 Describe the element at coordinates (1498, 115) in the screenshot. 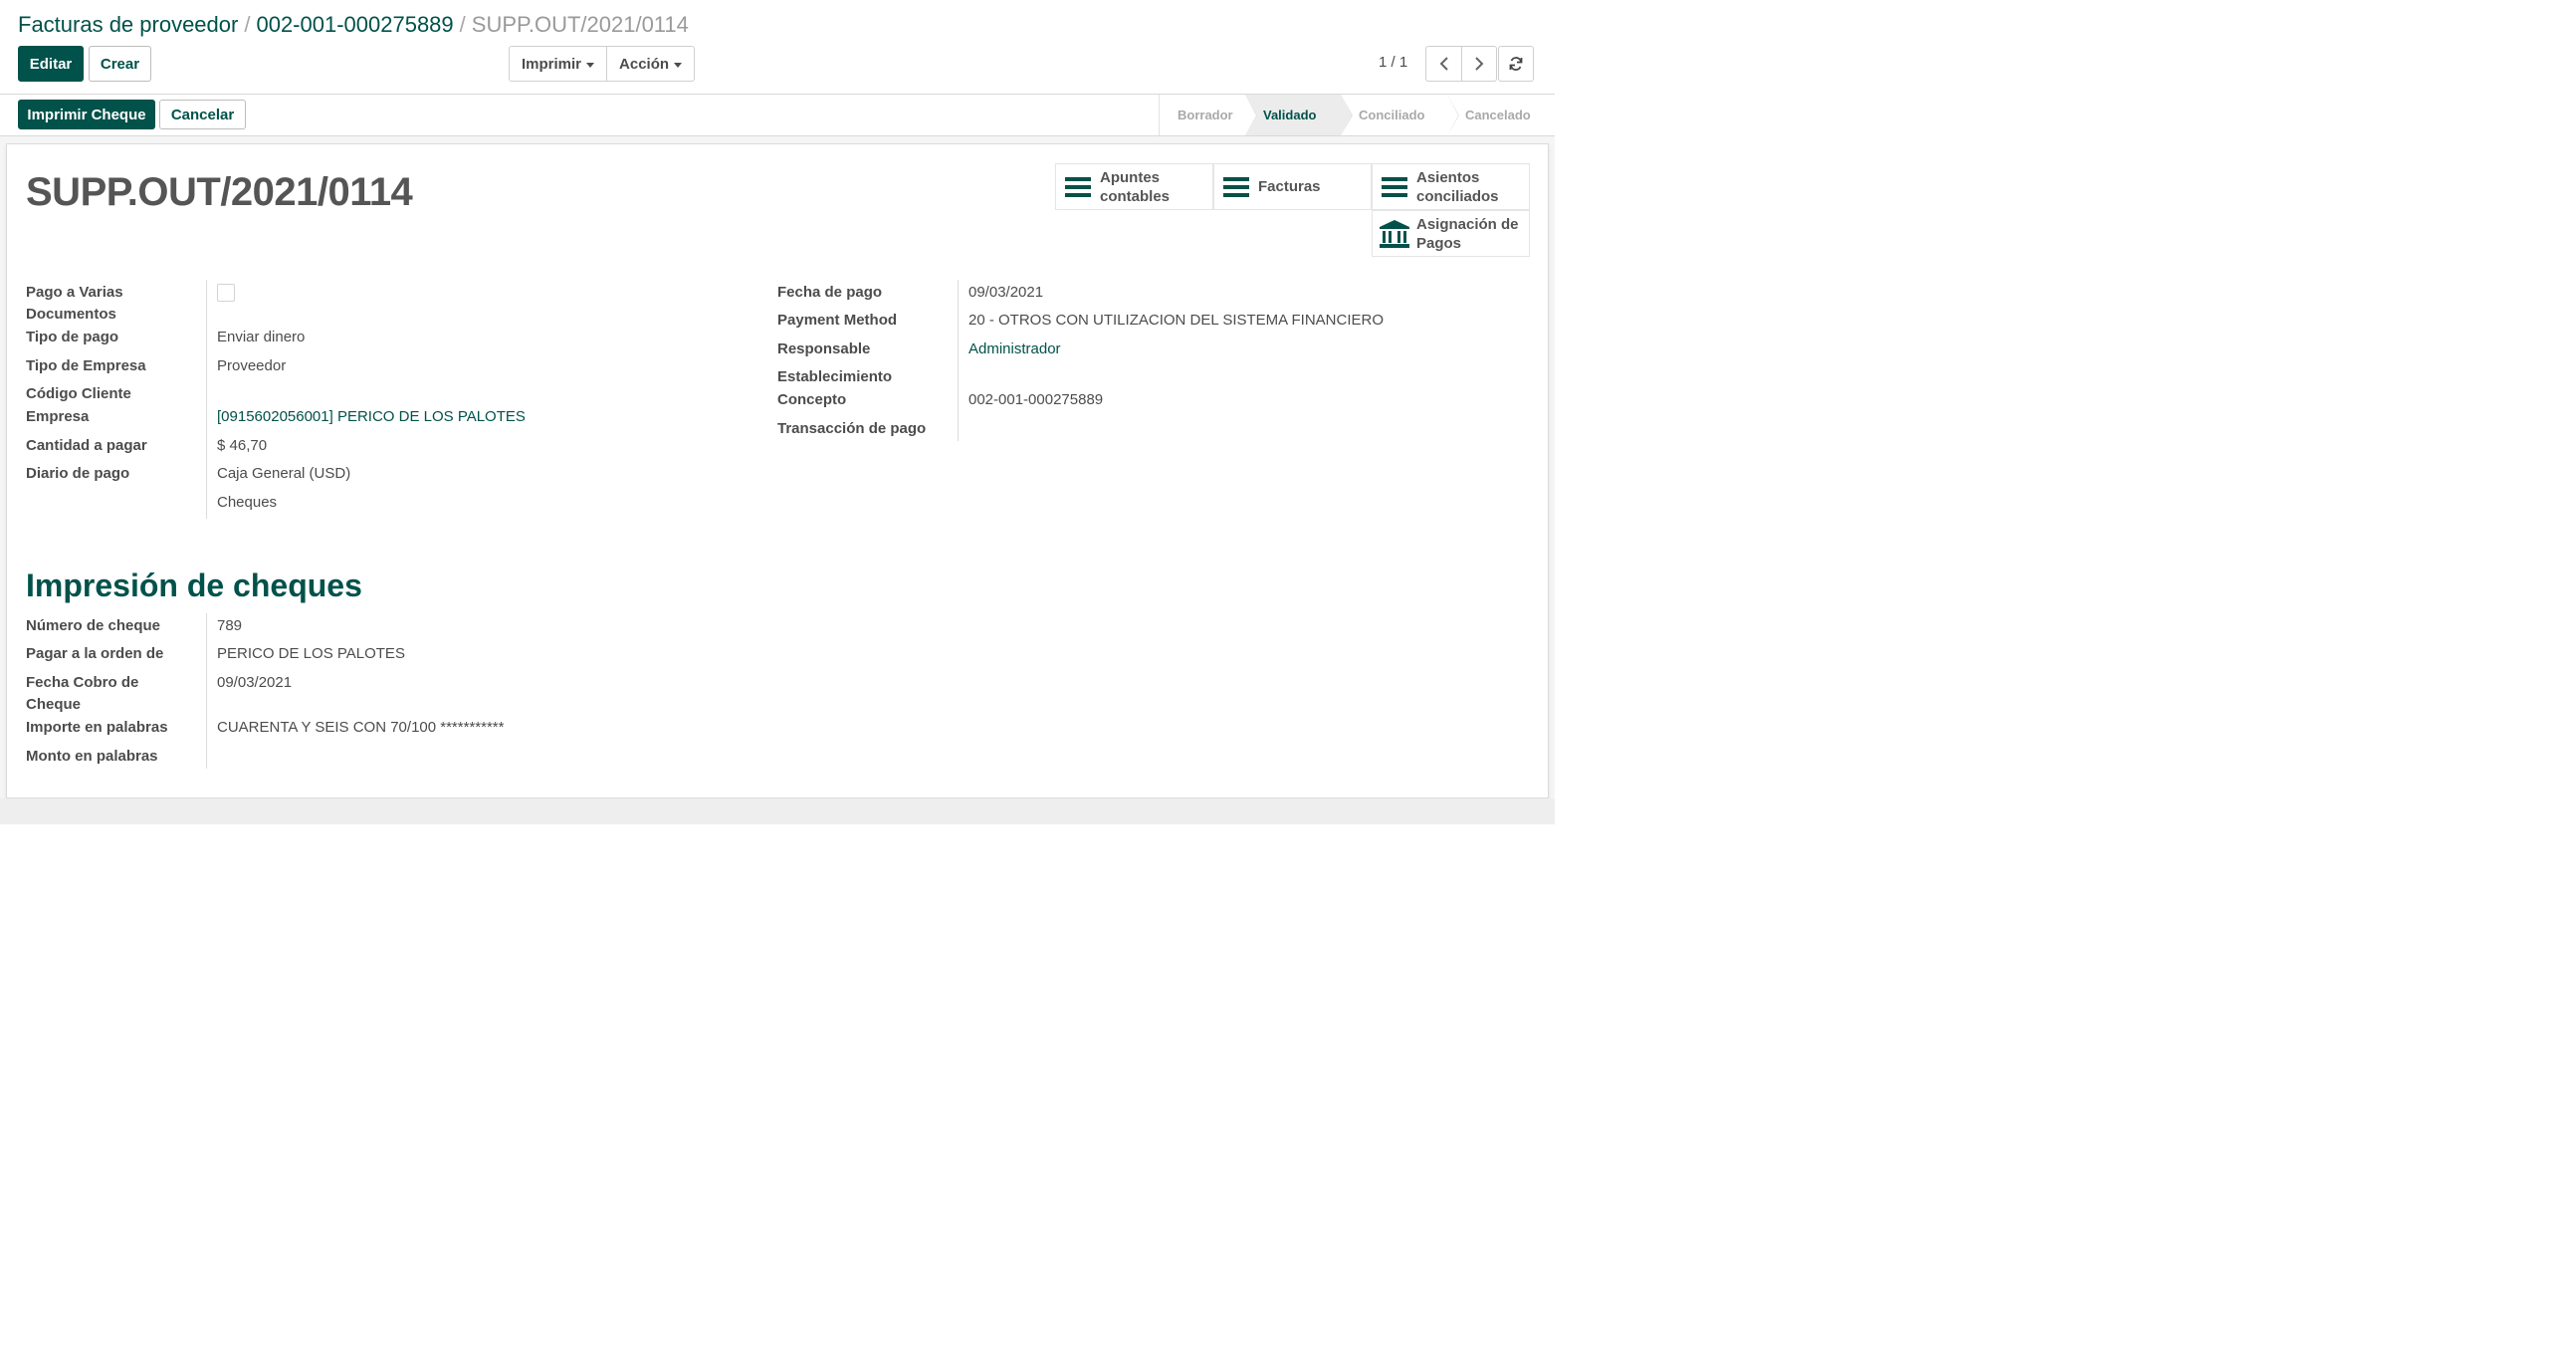

I see `stage-label: Cancelado` at that location.